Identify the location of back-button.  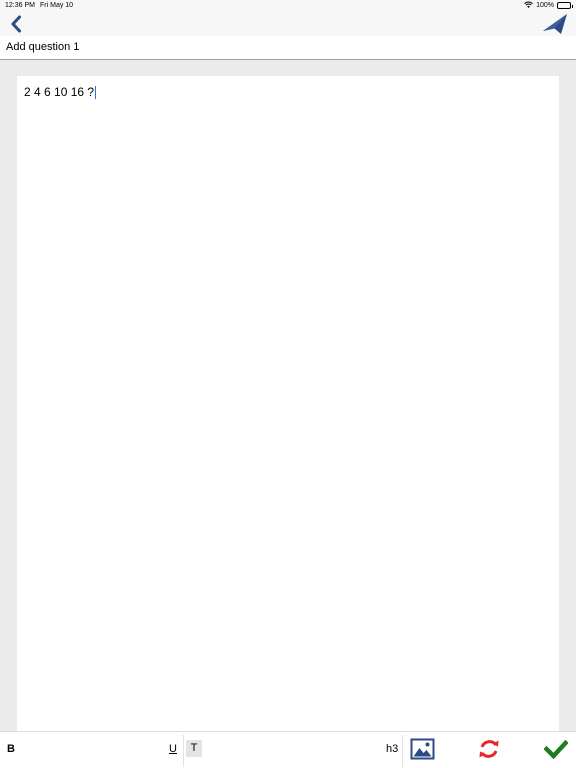
(16, 24).